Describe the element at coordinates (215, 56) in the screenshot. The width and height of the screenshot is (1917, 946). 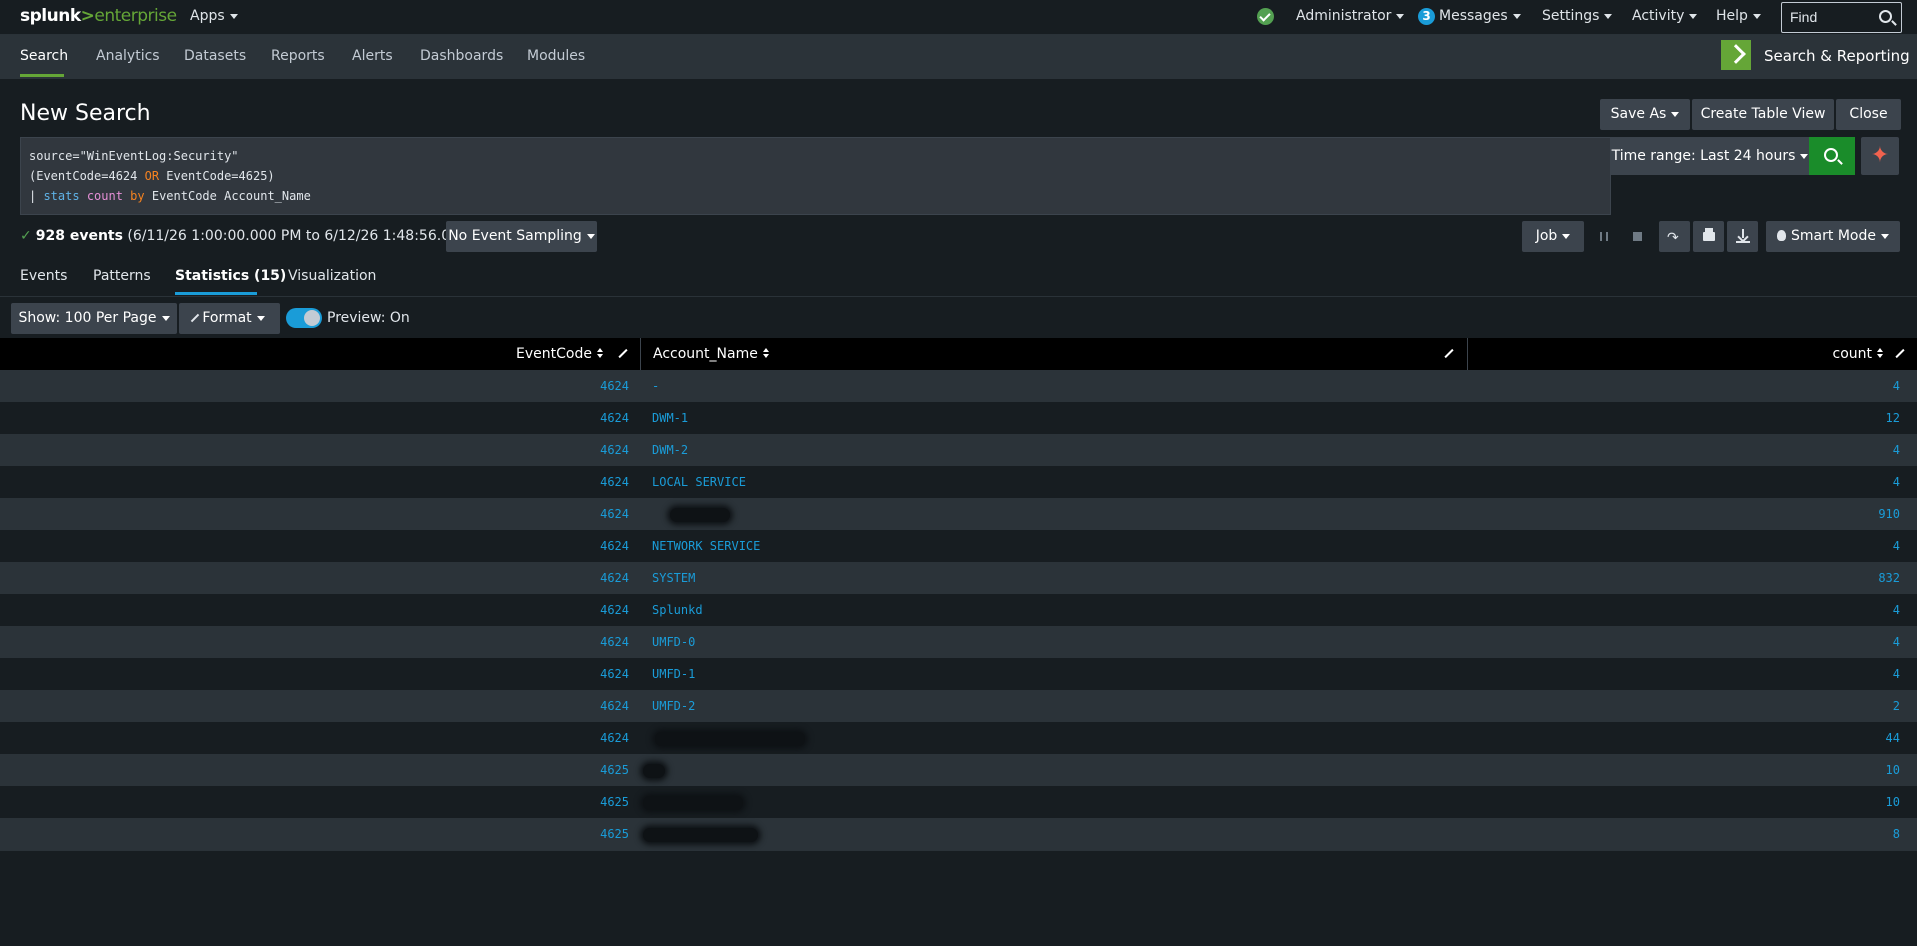
I see `nav-datasets: Datasets` at that location.